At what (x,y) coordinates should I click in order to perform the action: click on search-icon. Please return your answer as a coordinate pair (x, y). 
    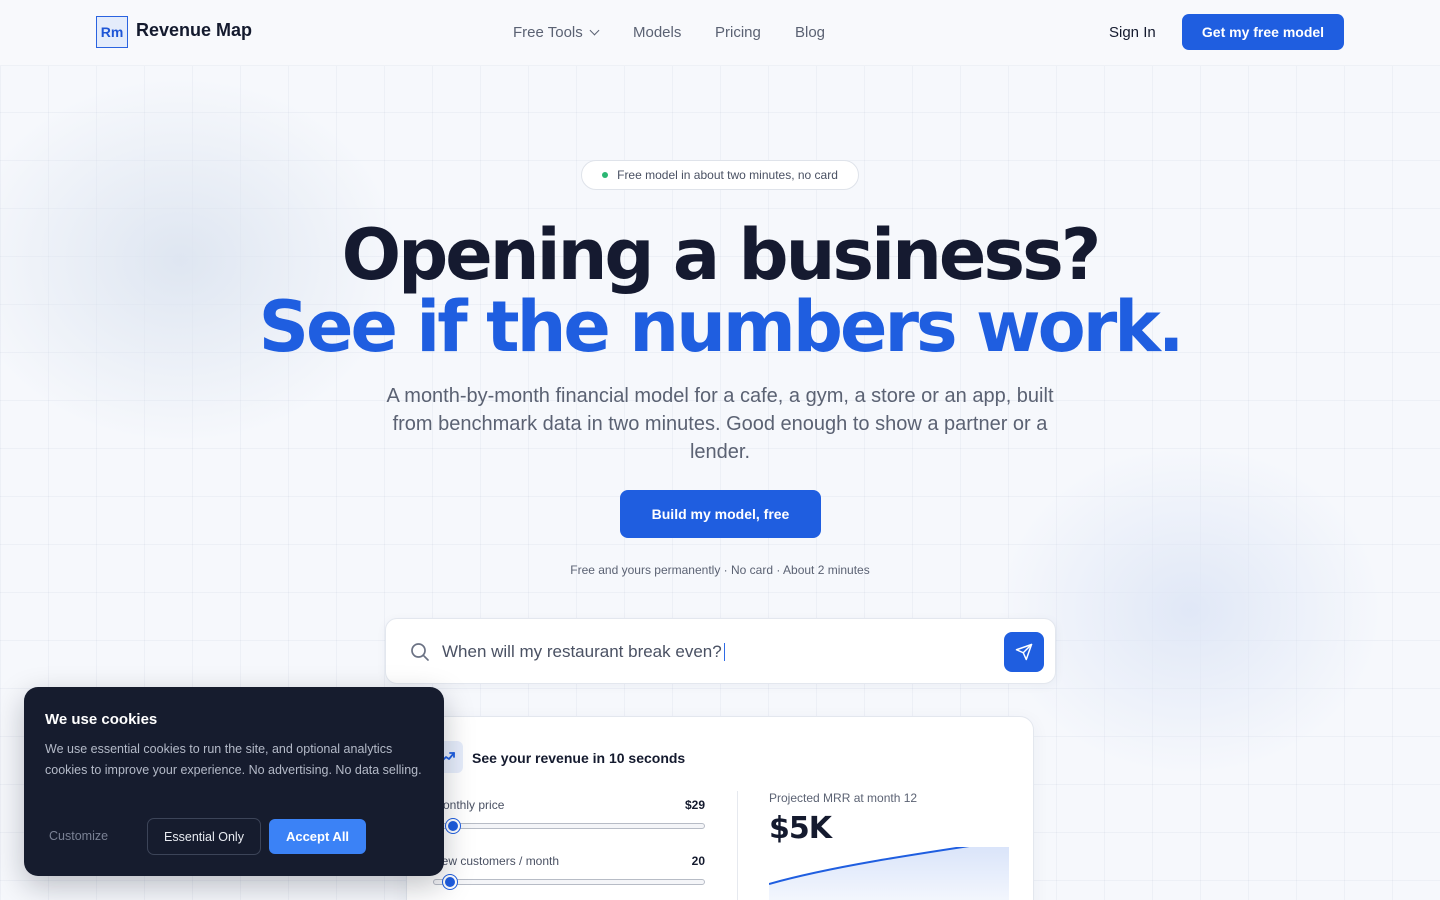
    Looking at the image, I should click on (420, 652).